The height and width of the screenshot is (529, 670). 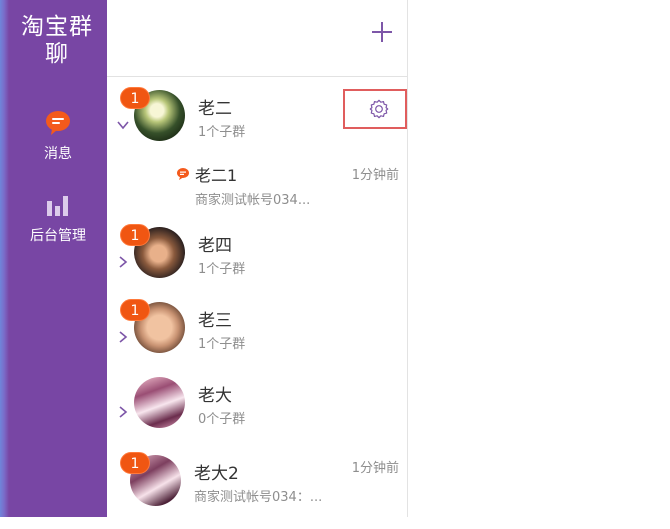 I want to click on group-row: 1 老四 1个子群, so click(x=257, y=262).